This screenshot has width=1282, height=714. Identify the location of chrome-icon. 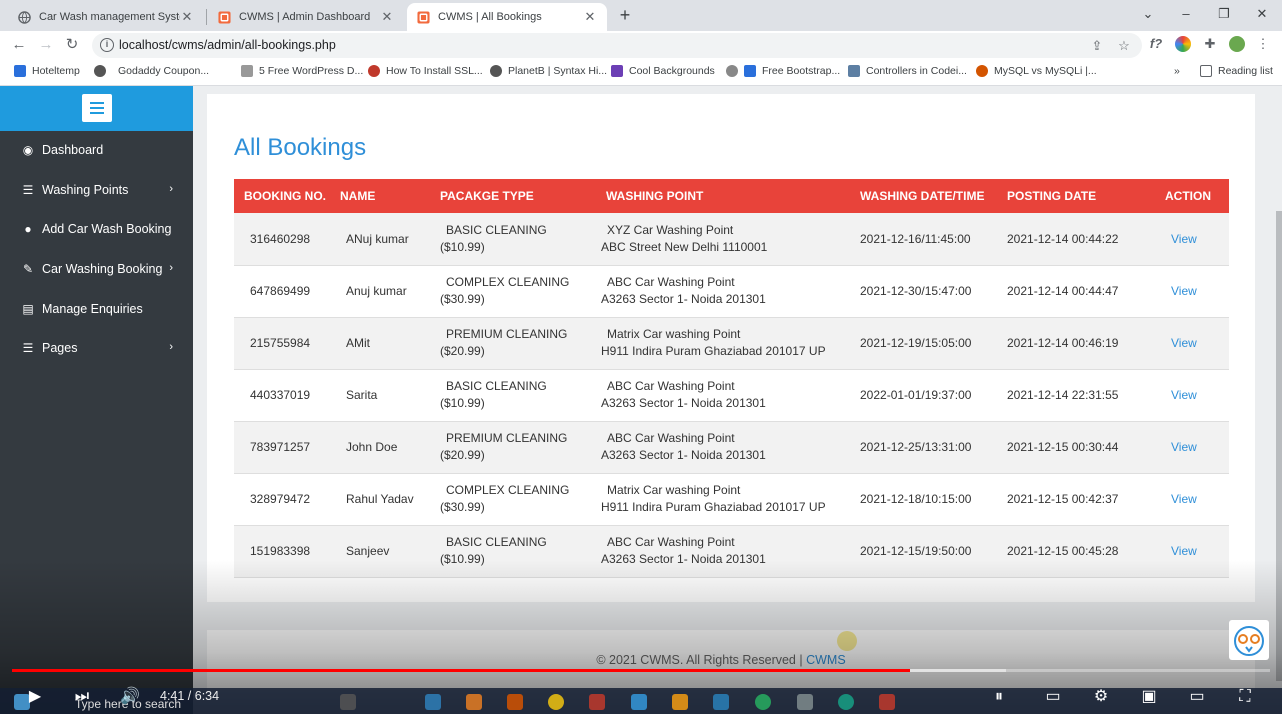
(556, 702).